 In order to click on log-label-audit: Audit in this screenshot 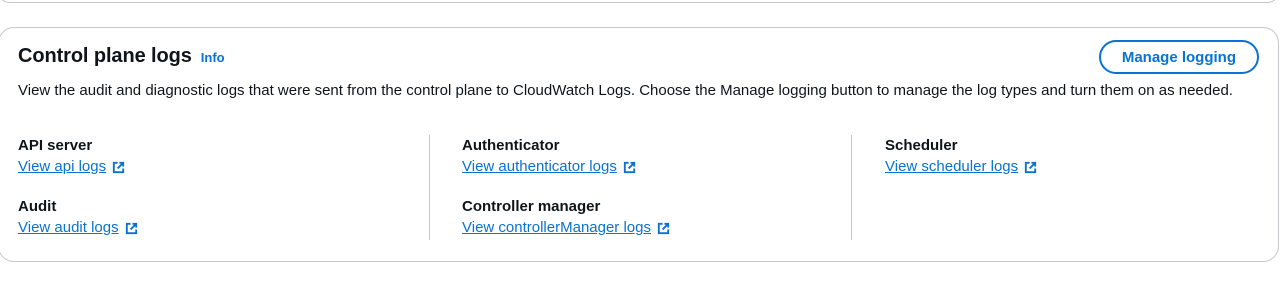, I will do `click(37, 206)`.